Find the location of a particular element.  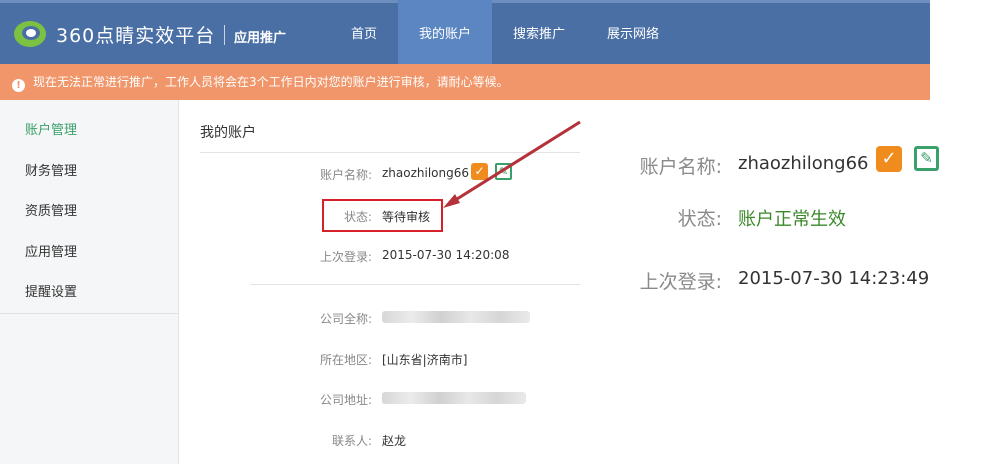

brand-name: 360点睛实效平台 is located at coordinates (136, 36).